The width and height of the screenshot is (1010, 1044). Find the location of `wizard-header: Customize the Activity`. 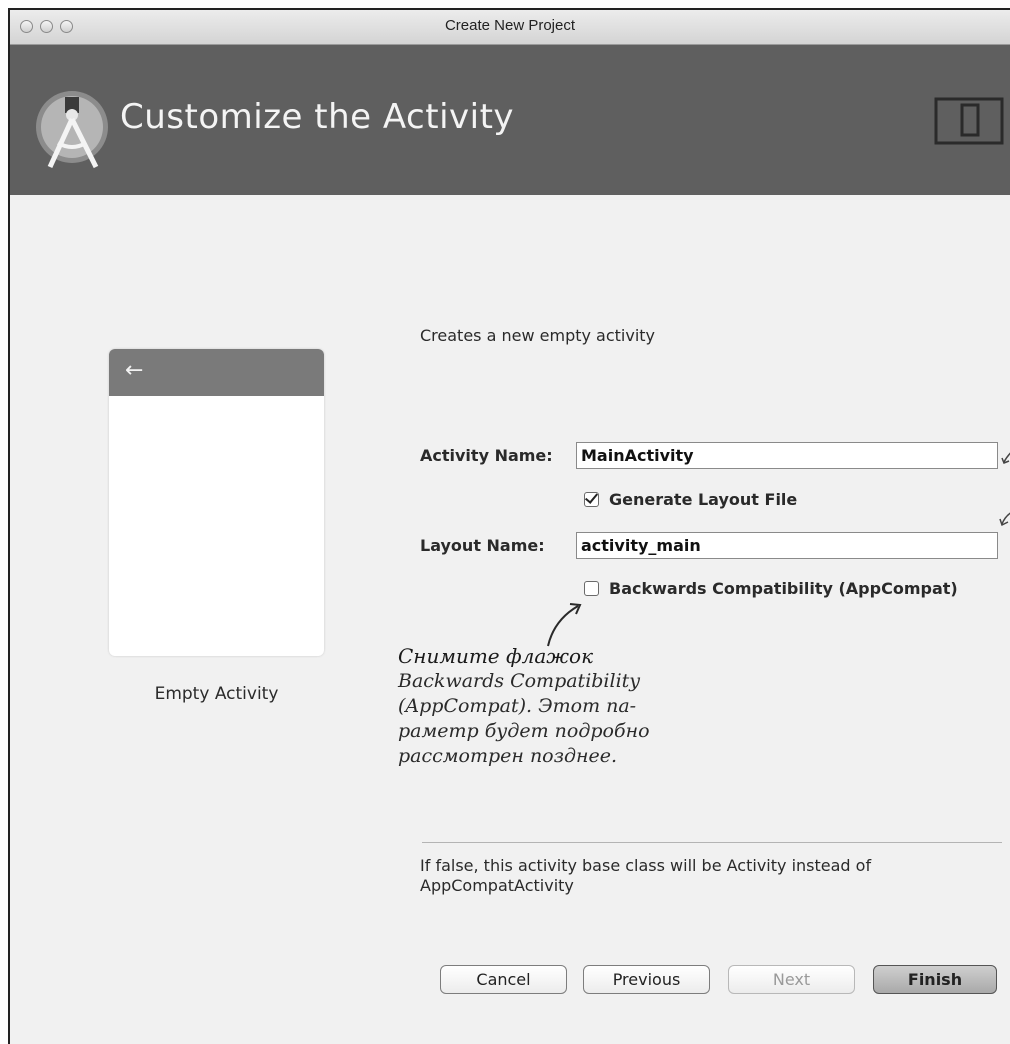

wizard-header: Customize the Activity is located at coordinates (510, 120).